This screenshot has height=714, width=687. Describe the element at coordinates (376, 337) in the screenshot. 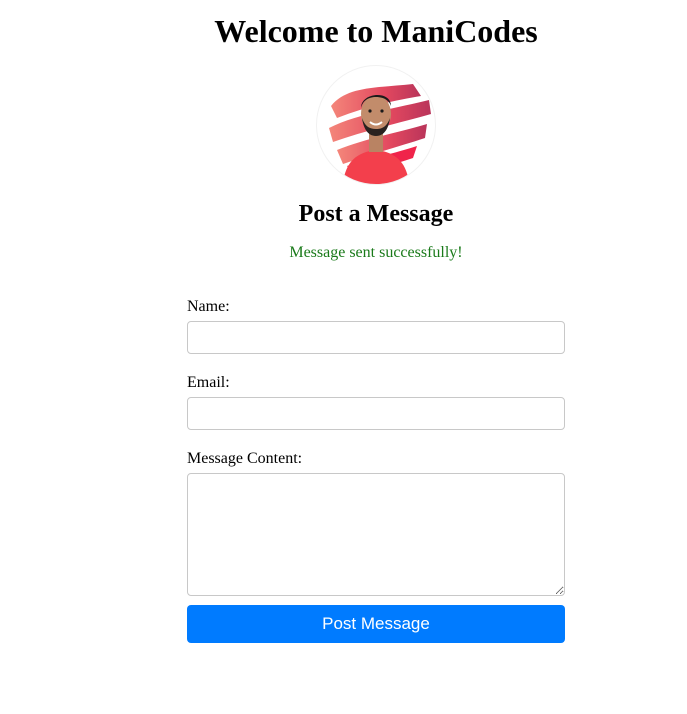

I see `name-input` at that location.